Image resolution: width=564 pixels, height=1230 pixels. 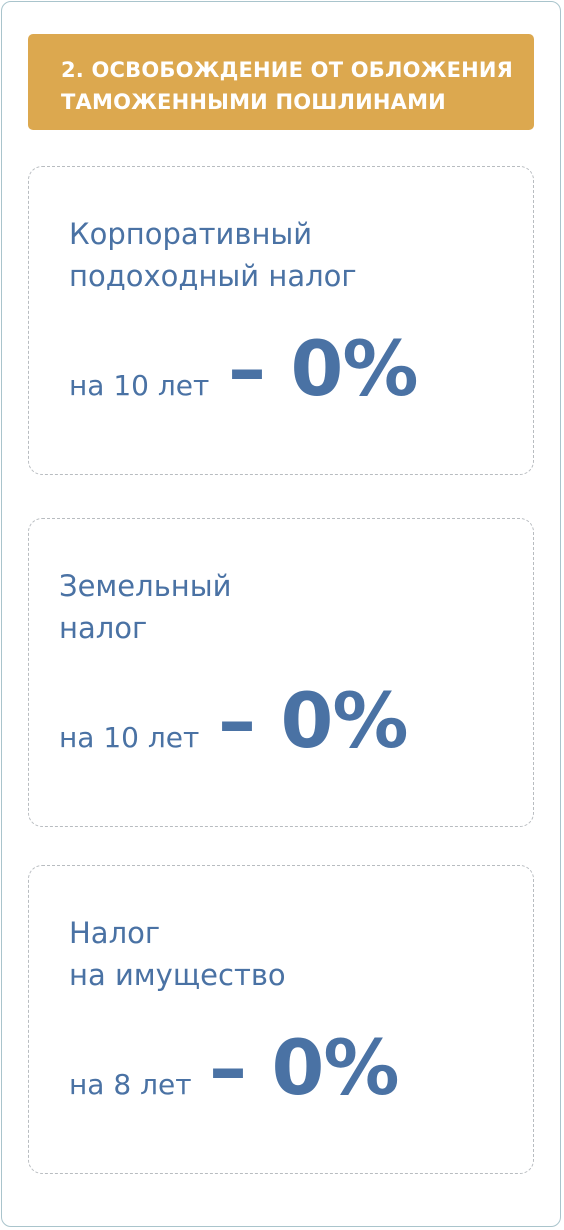 What do you see at coordinates (191, 234) in the screenshot?
I see `card-title-line-1: Корпоративный` at bounding box center [191, 234].